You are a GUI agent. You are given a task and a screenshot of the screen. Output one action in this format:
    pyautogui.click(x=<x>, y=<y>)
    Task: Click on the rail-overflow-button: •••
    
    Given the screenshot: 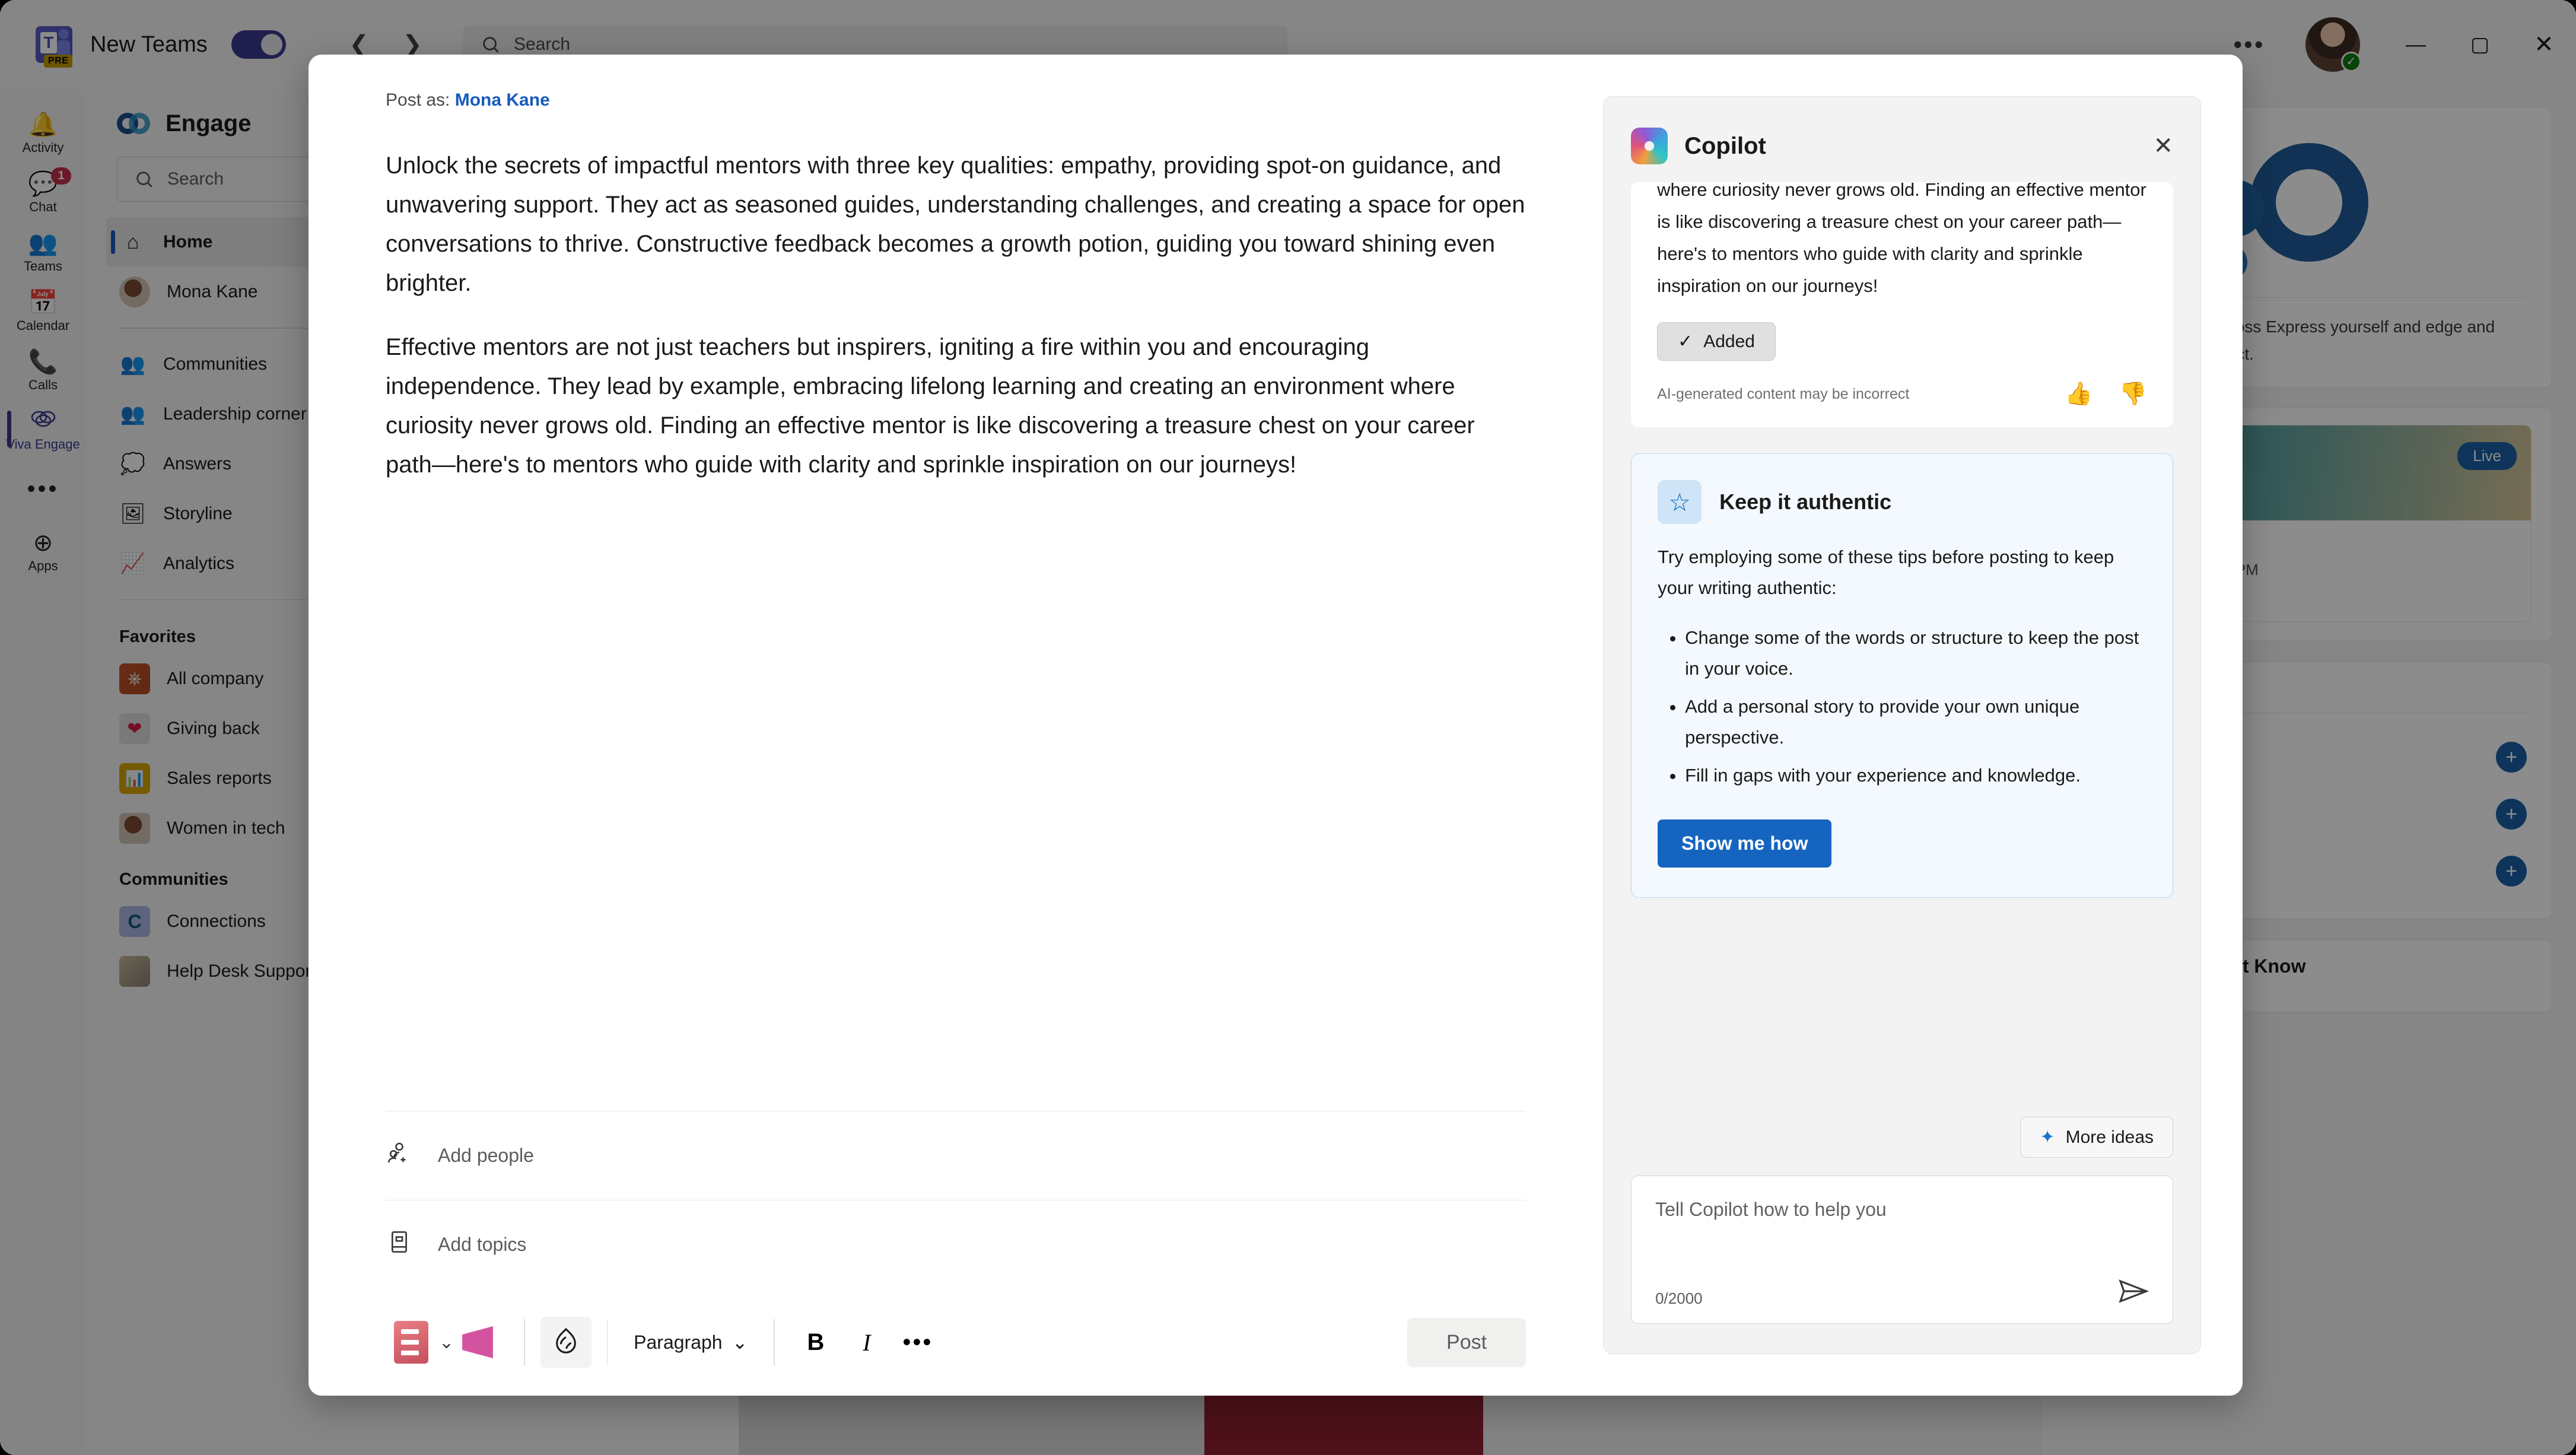 What is the action you would take?
    pyautogui.click(x=43, y=489)
    